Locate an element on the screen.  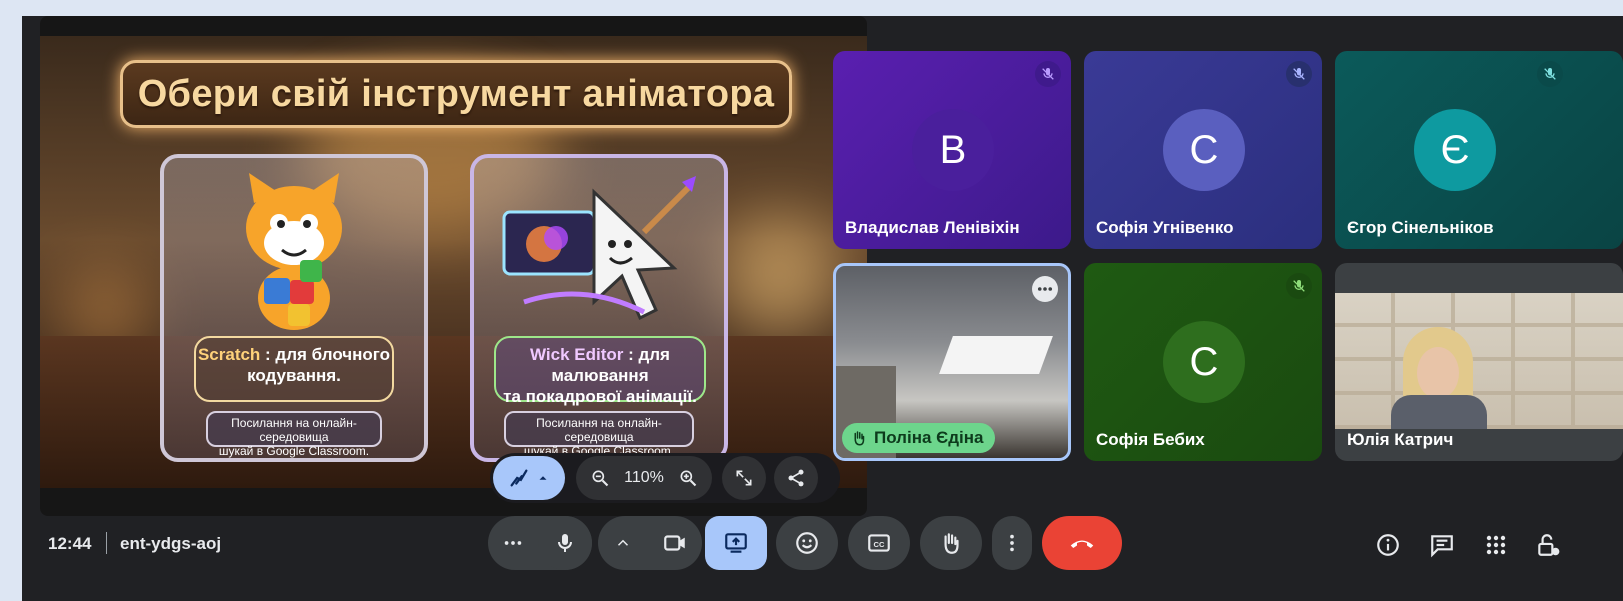
fullscreen-button is located at coordinates (744, 478).